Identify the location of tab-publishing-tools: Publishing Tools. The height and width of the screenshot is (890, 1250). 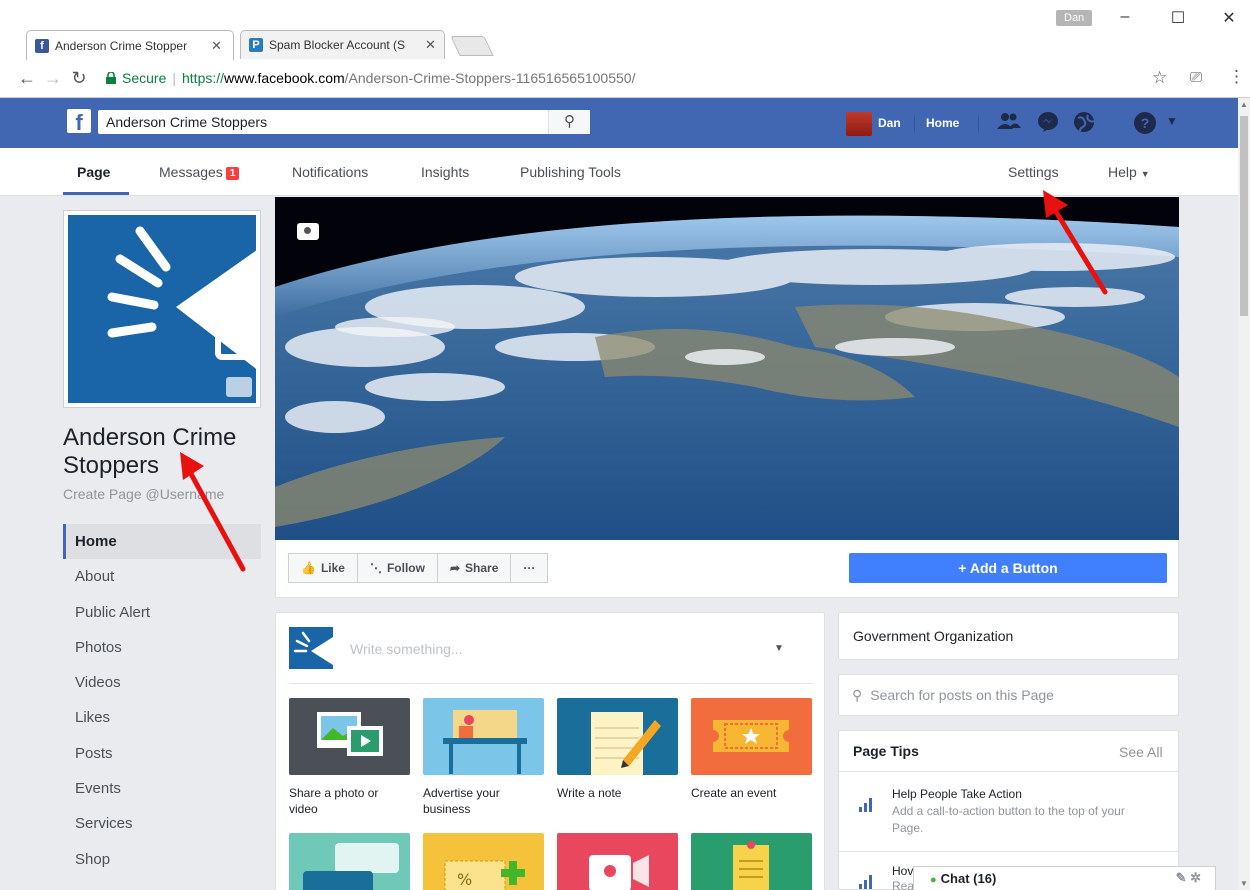
(570, 172).